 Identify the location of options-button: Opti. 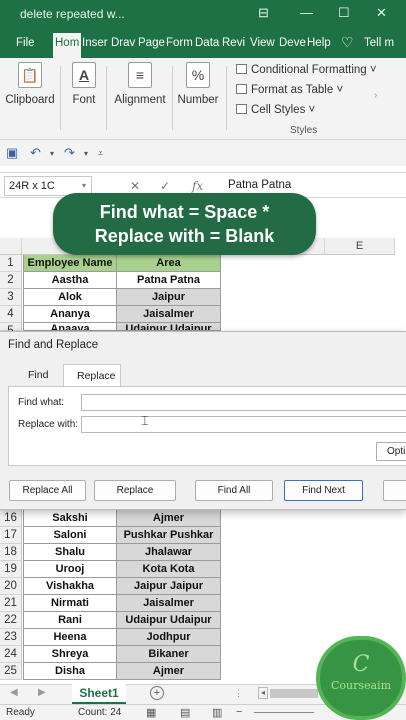
(391, 451).